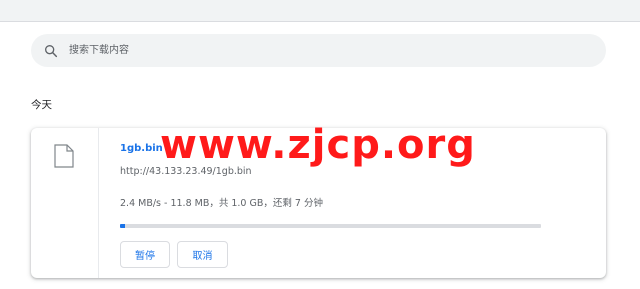 The width and height of the screenshot is (640, 289). What do you see at coordinates (65, 203) in the screenshot?
I see `file-icon-column` at bounding box center [65, 203].